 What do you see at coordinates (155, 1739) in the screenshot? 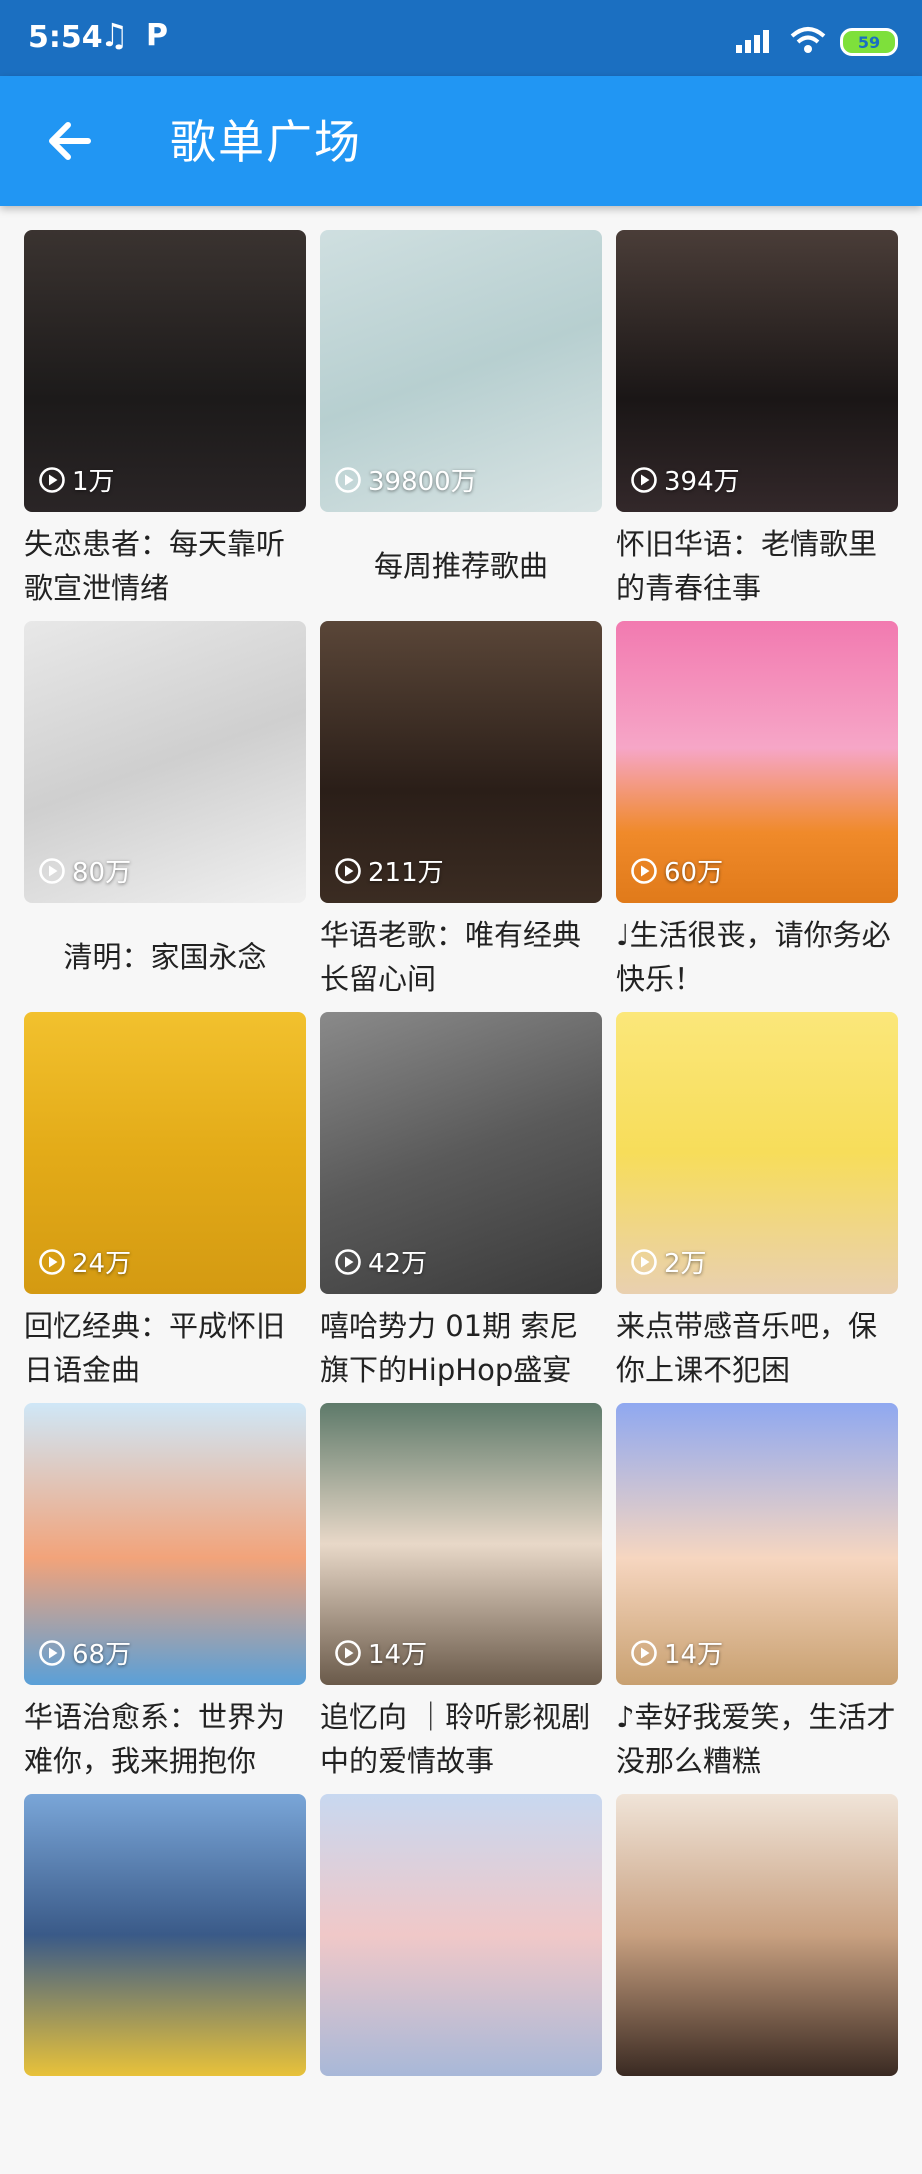
I see `playlist-title: 华语治愈系：世界为难你，我来拥抱你` at bounding box center [155, 1739].